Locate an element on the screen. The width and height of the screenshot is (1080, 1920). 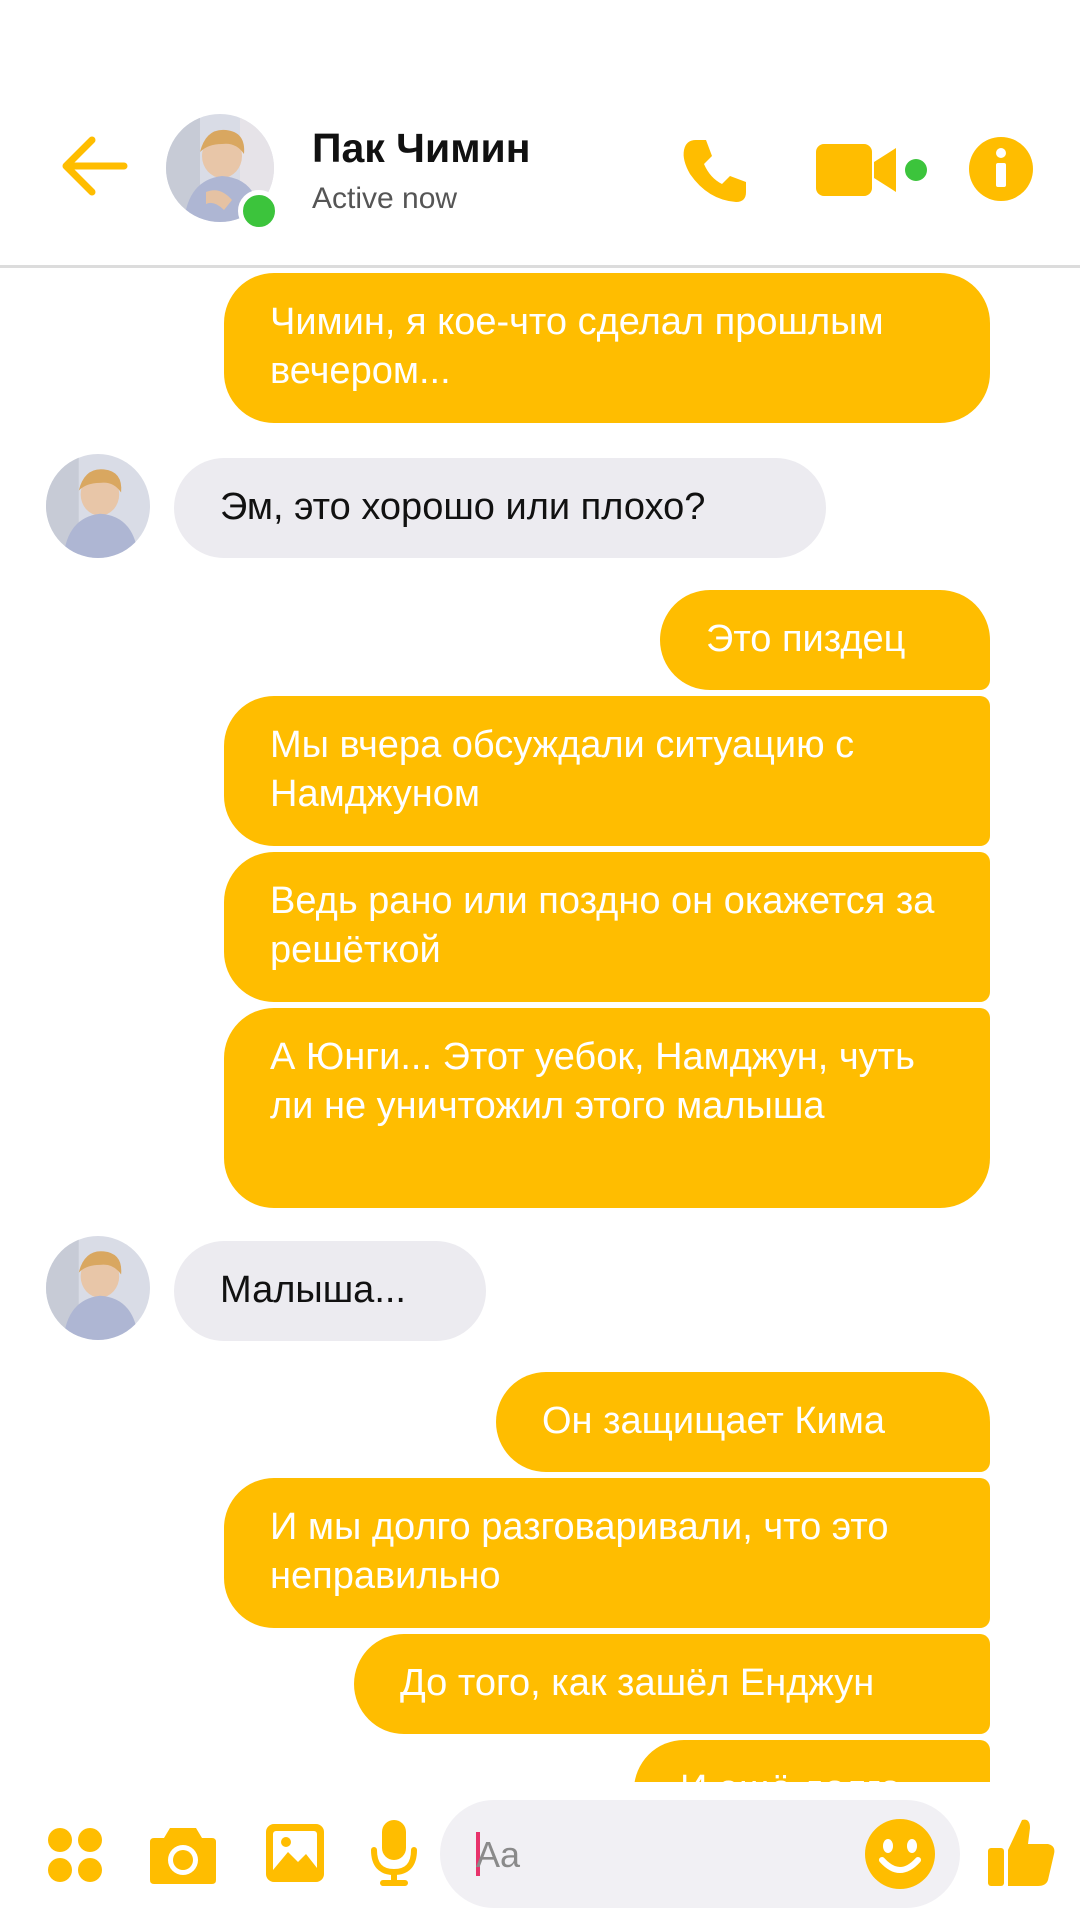
message-bubble-outgoing: Это пиздец is located at coordinates (825, 640).